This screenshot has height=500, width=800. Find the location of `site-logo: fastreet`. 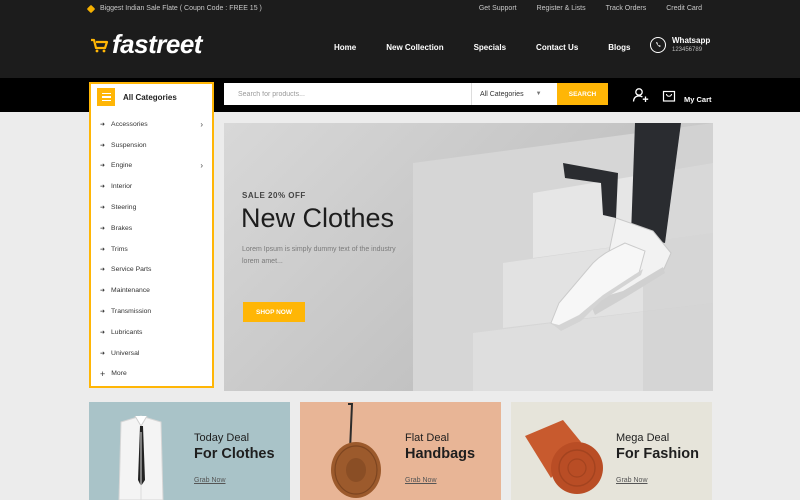

site-logo: fastreet is located at coordinates (146, 44).